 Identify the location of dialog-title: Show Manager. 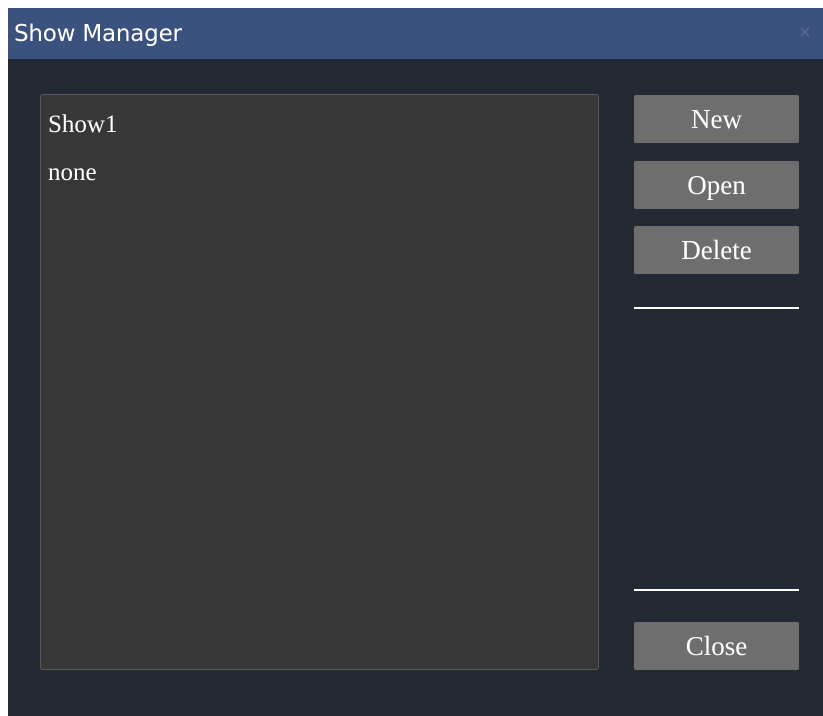
(98, 34).